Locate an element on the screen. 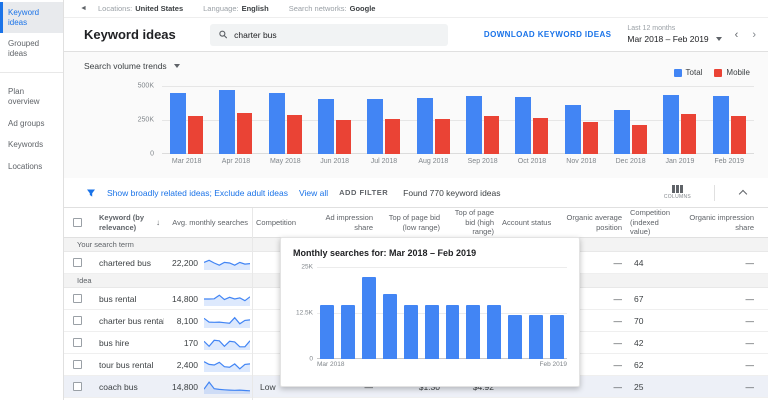 The image size is (768, 400). tooltip-bar-jan-2019 is located at coordinates (536, 336).